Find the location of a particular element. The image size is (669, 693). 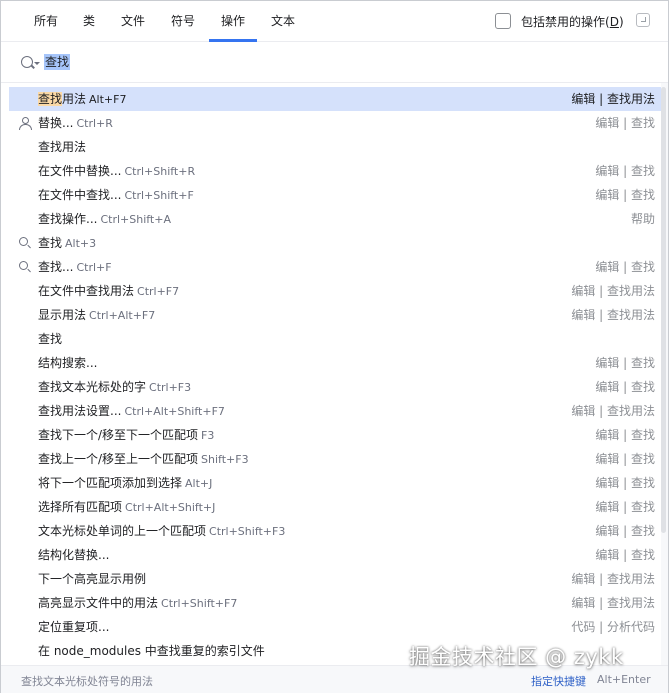

result-name: 在文件中替换... Ctrl+Shift+R is located at coordinates (117, 171).